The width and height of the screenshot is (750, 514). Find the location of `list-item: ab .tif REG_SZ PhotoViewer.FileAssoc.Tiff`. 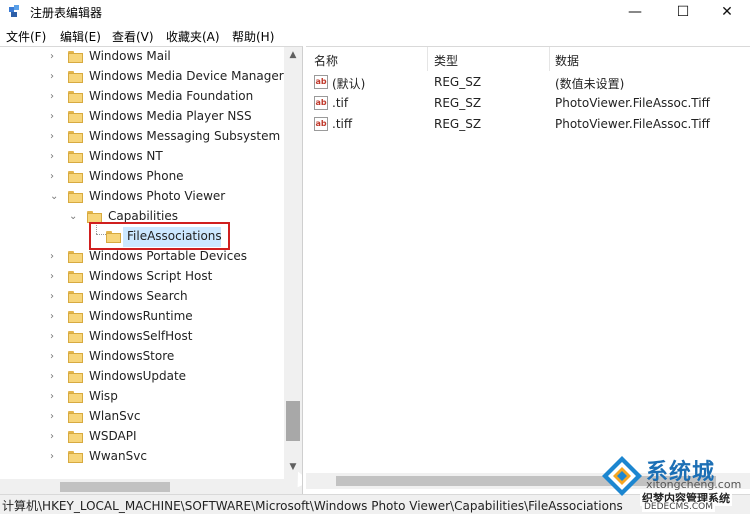

list-item: ab .tif REG_SZ PhotoViewer.FileAssoc.Tiff is located at coordinates (528, 103).